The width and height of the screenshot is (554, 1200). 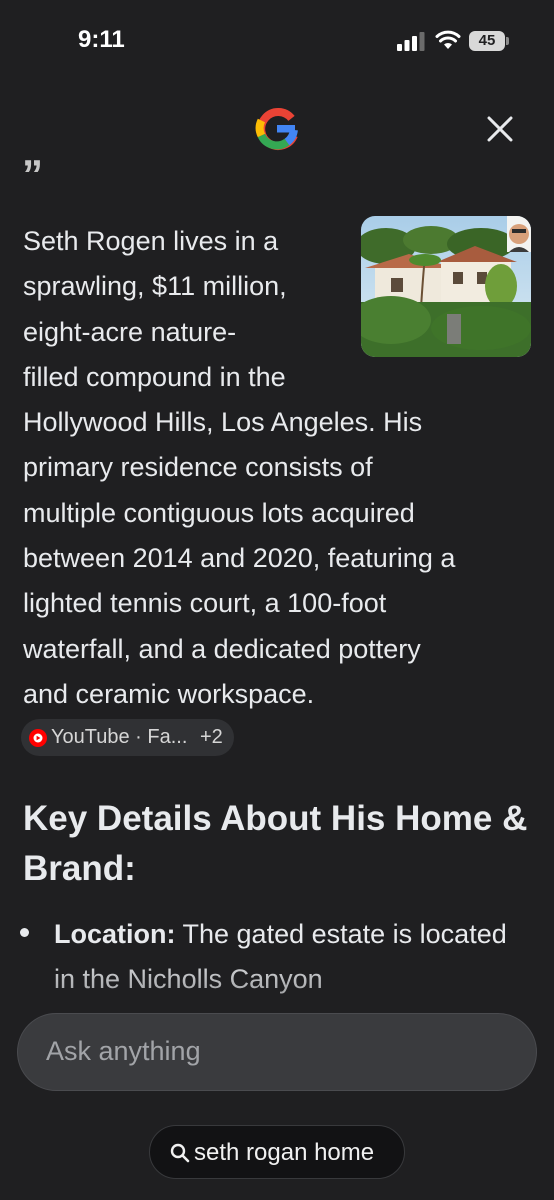 What do you see at coordinates (123, 1051) in the screenshot?
I see `ask-input-placeholder: Ask anything` at bounding box center [123, 1051].